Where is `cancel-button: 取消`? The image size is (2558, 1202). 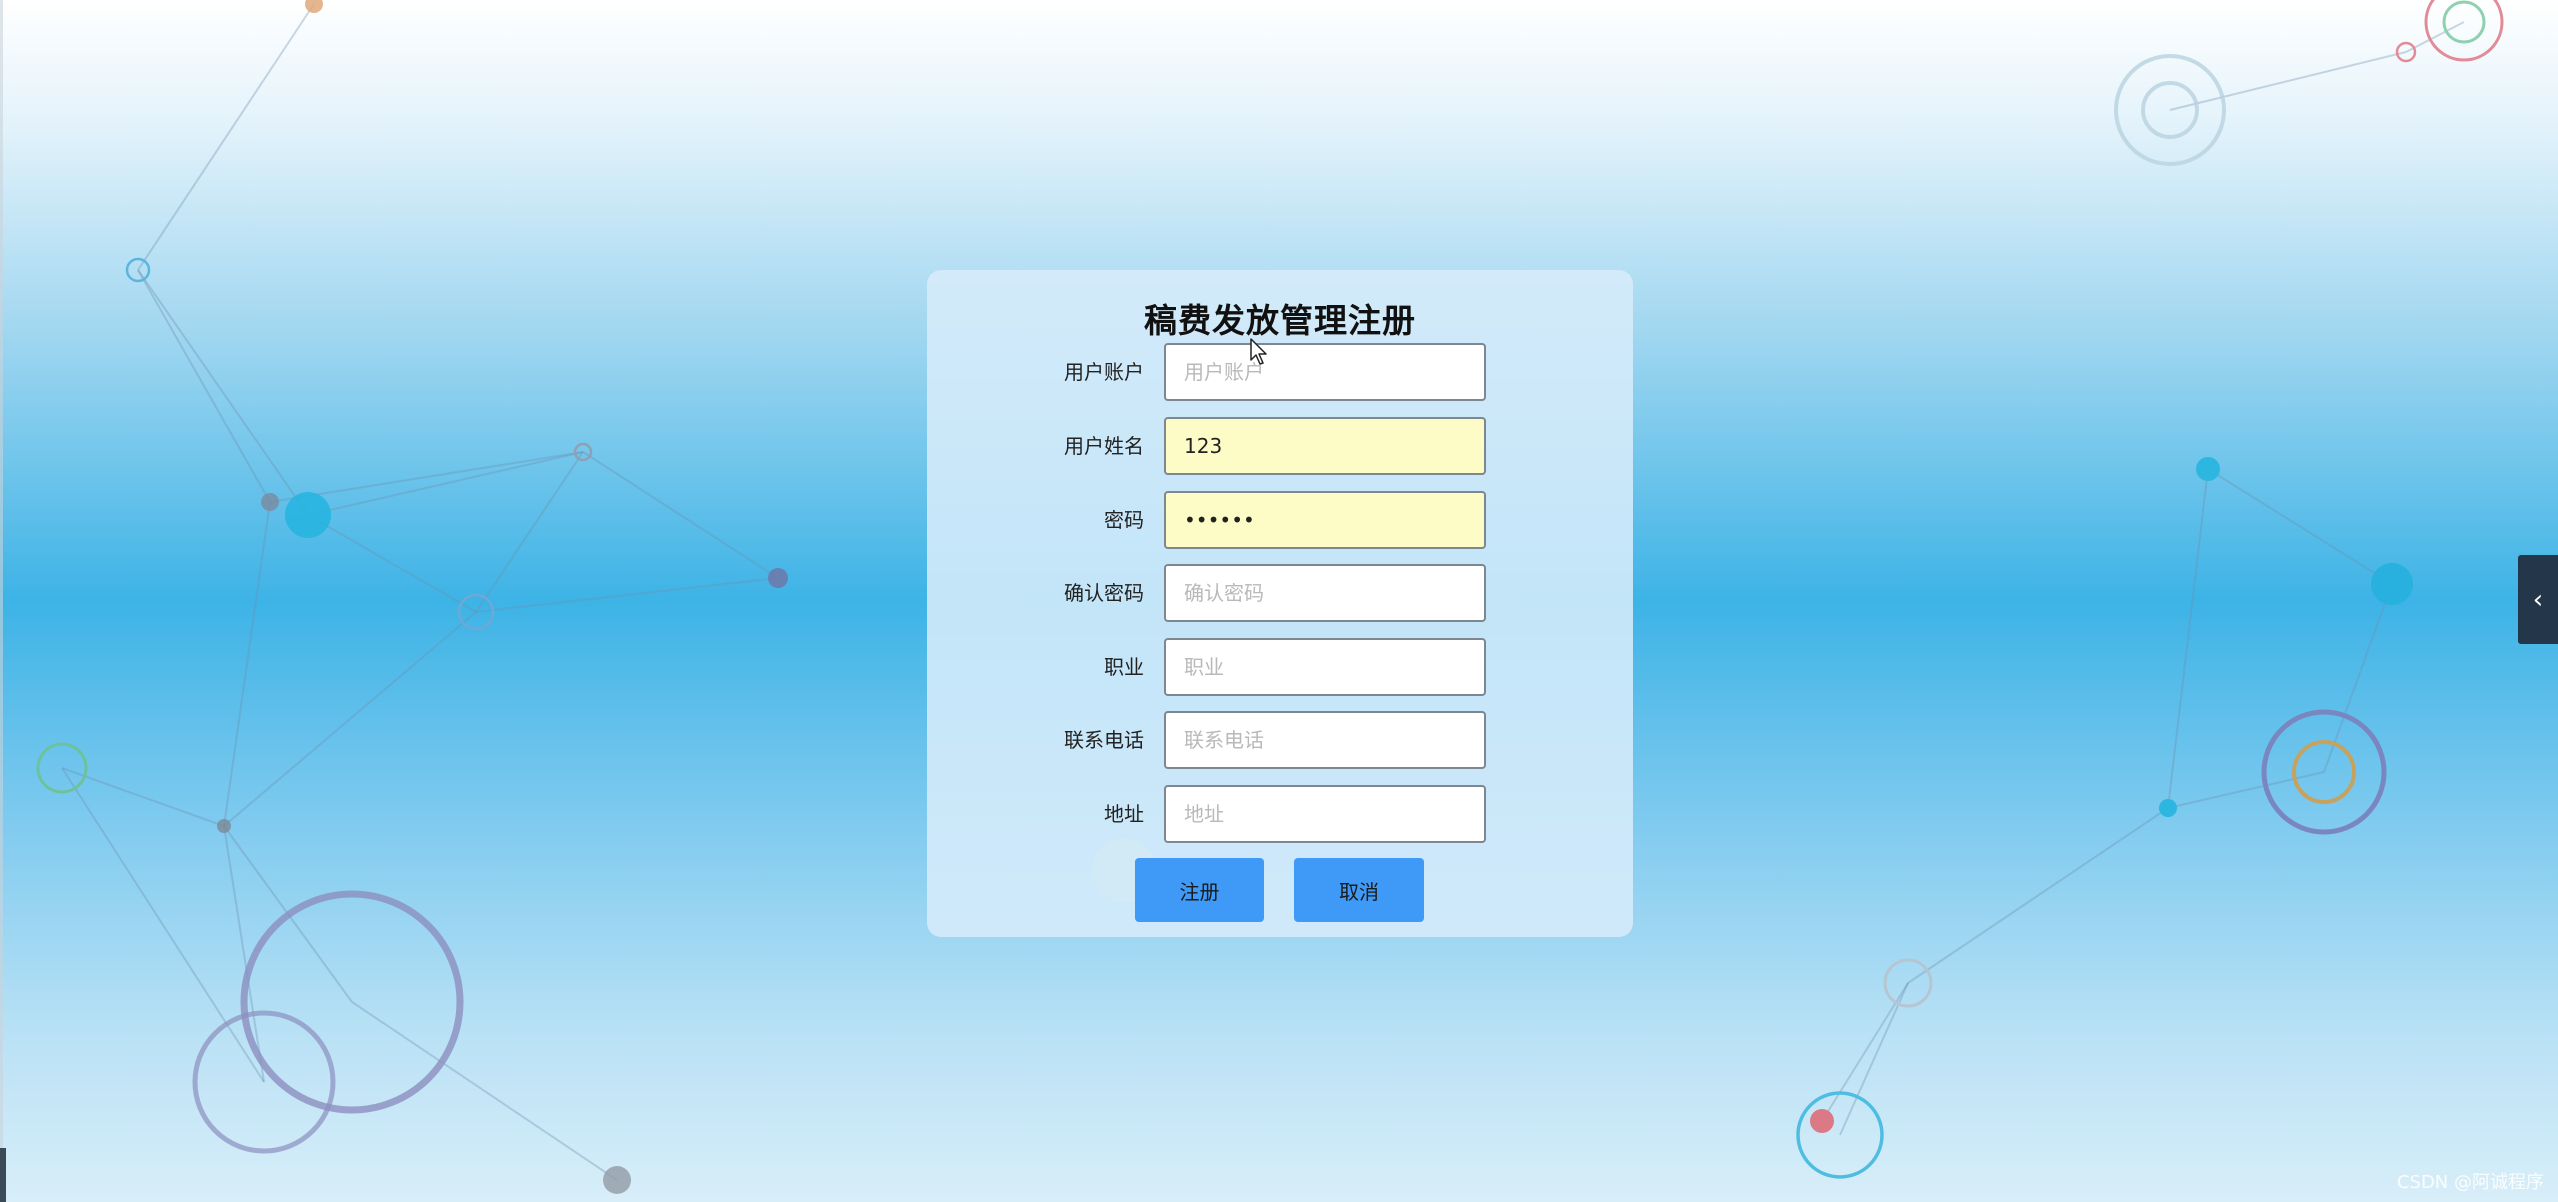
cancel-button: 取消 is located at coordinates (1359, 890).